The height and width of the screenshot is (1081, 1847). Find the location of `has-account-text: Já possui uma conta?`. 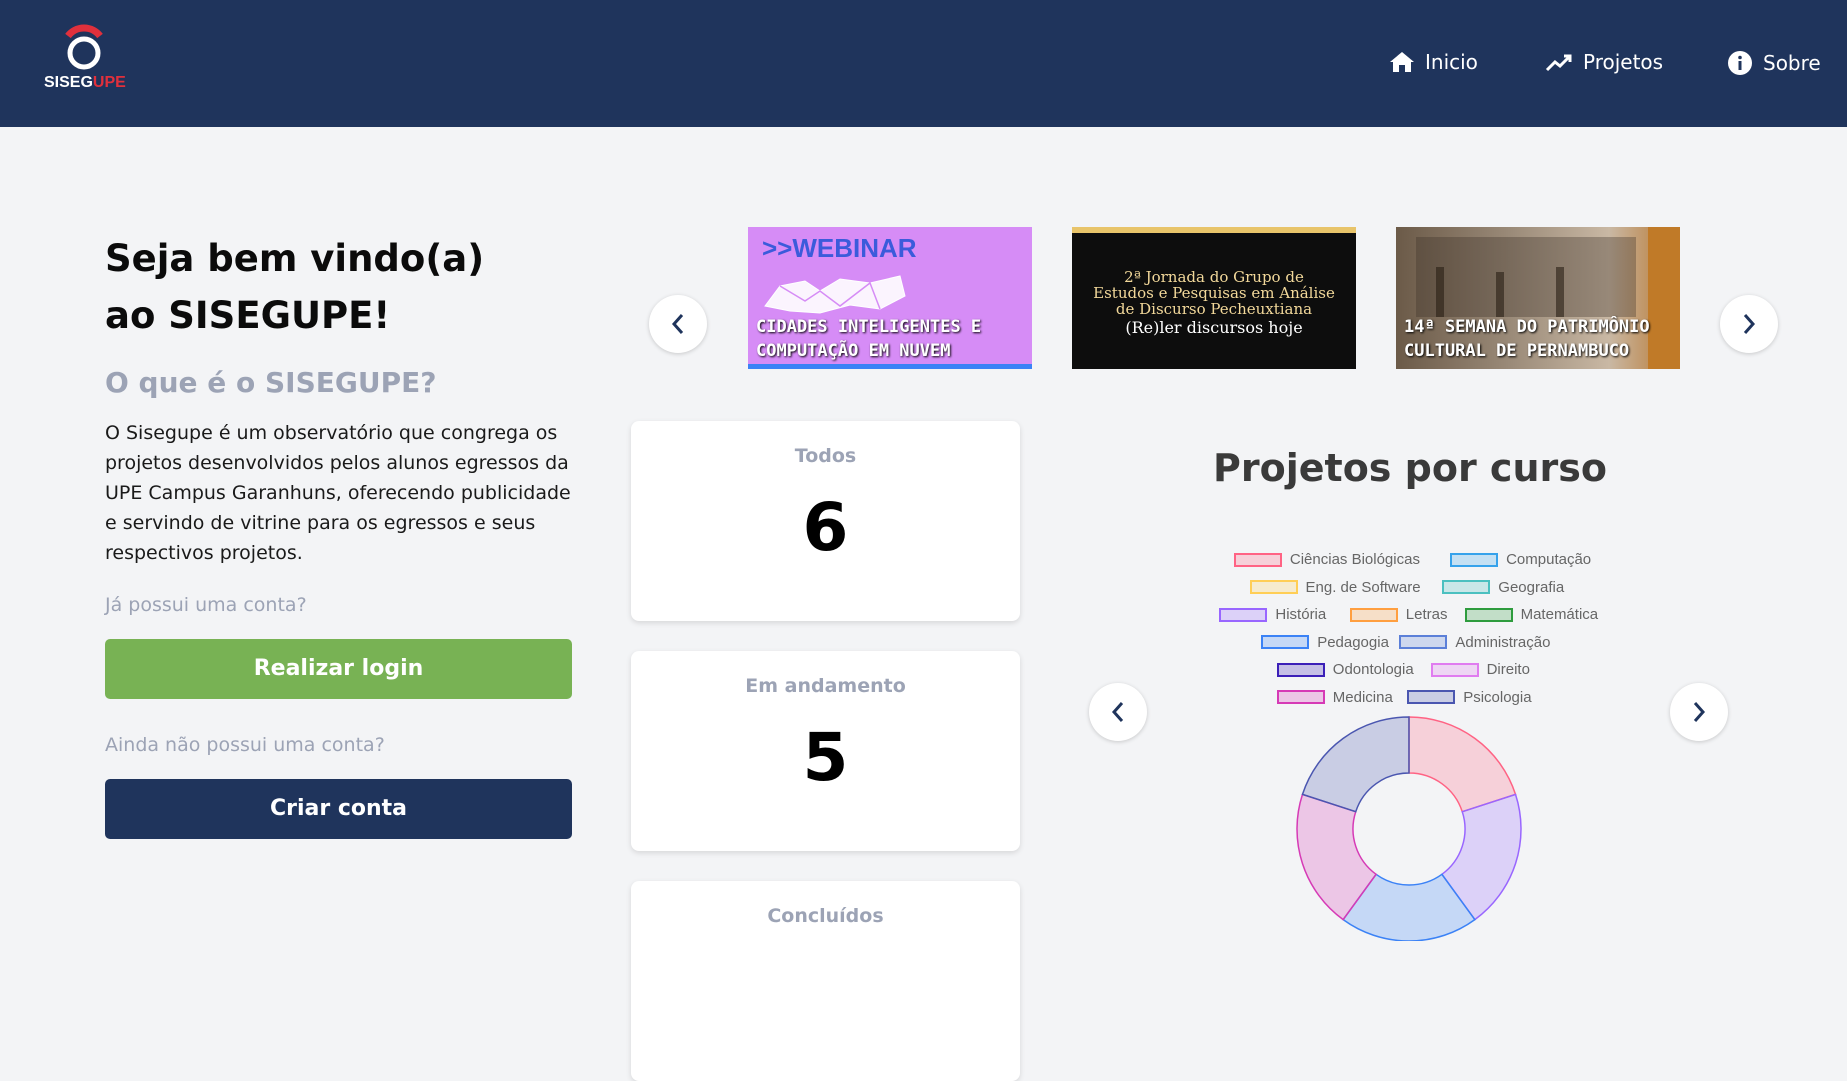

has-account-text: Já possui uma conta? is located at coordinates (206, 605).